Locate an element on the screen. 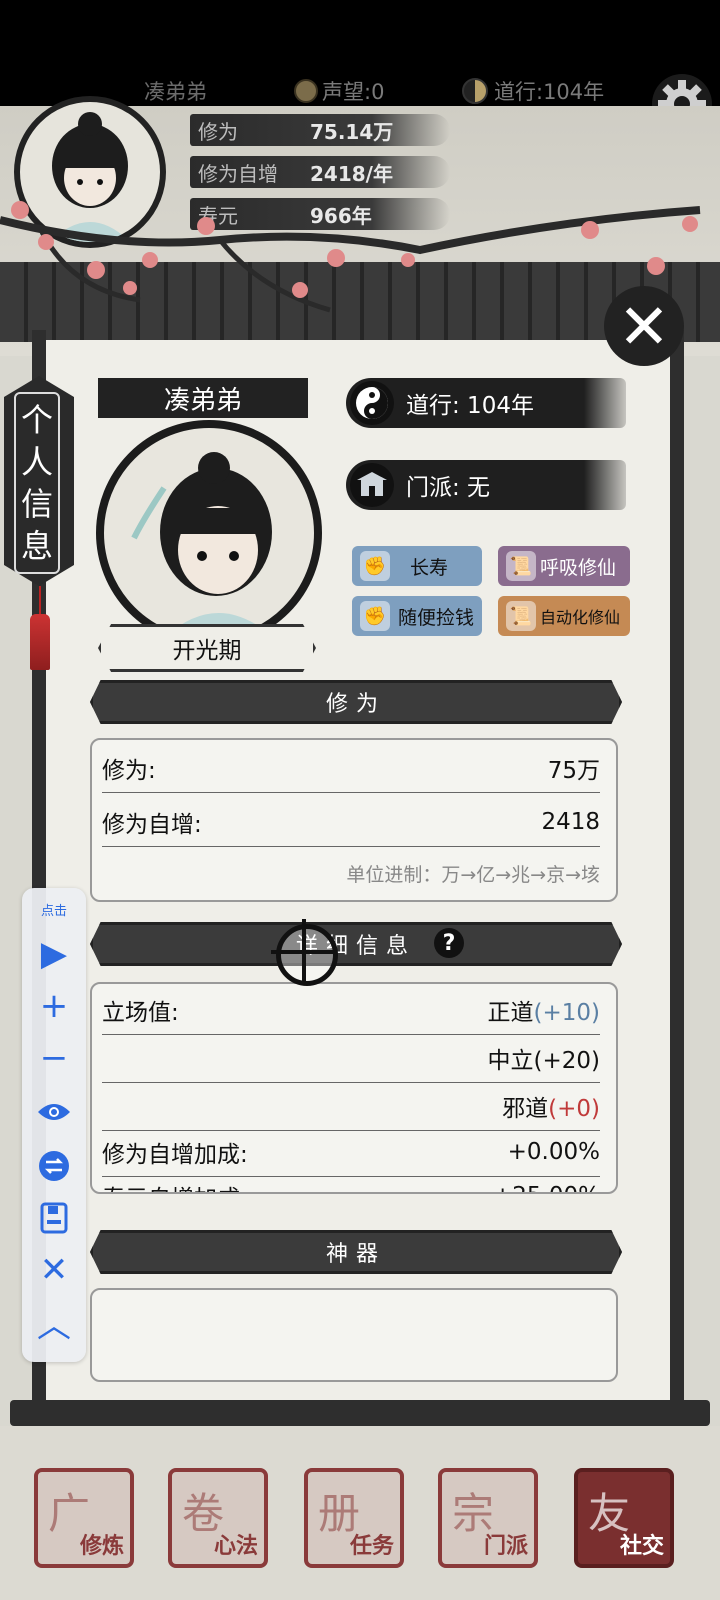 The image size is (720, 1600). eye-icon is located at coordinates (54, 1112).